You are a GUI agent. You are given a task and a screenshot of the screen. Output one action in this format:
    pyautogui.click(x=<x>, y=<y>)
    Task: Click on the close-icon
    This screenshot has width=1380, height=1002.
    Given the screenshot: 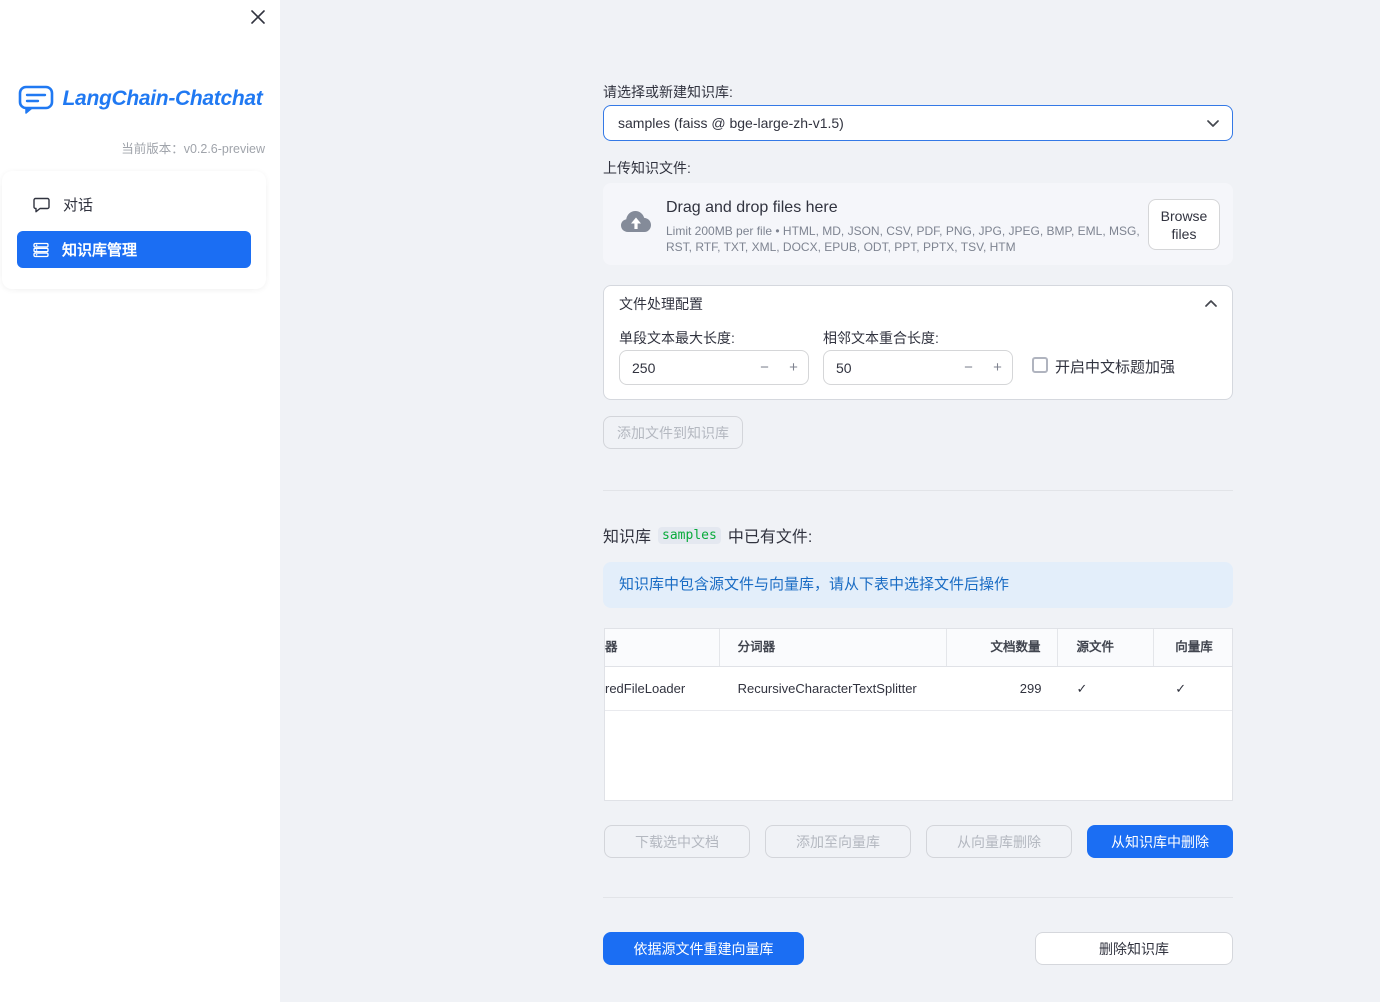 What is the action you would take?
    pyautogui.click(x=258, y=17)
    